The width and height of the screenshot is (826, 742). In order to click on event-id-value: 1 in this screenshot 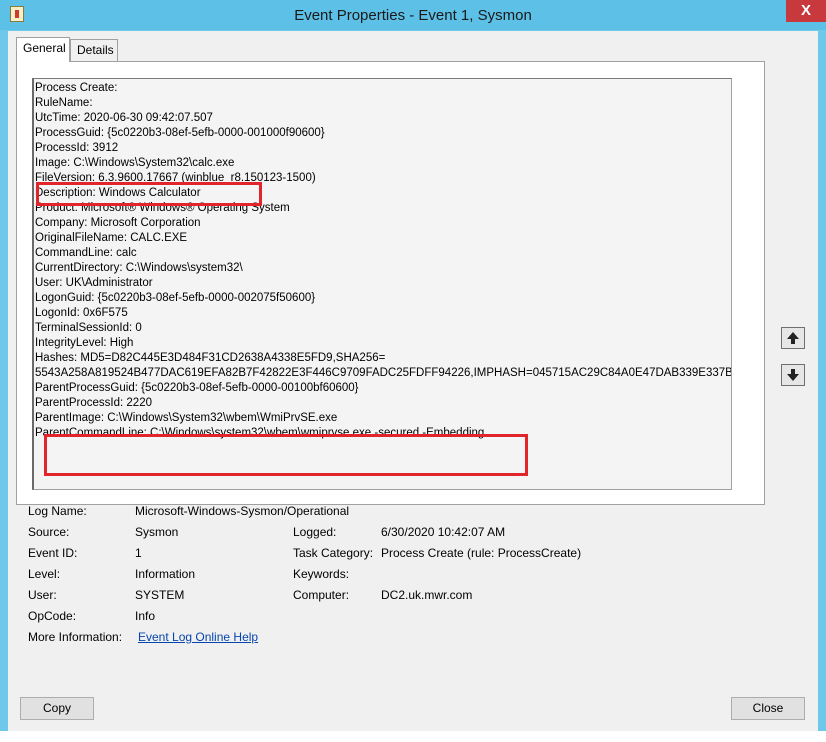, I will do `click(138, 553)`.